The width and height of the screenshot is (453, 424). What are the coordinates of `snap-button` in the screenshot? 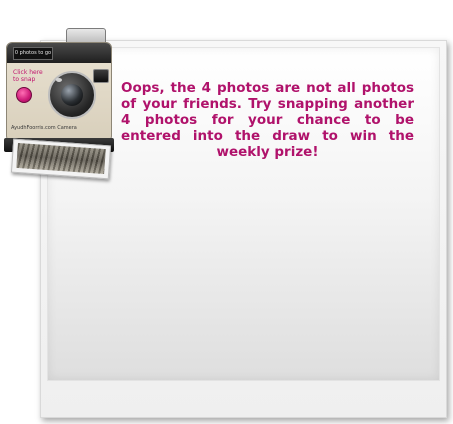 It's located at (24, 95).